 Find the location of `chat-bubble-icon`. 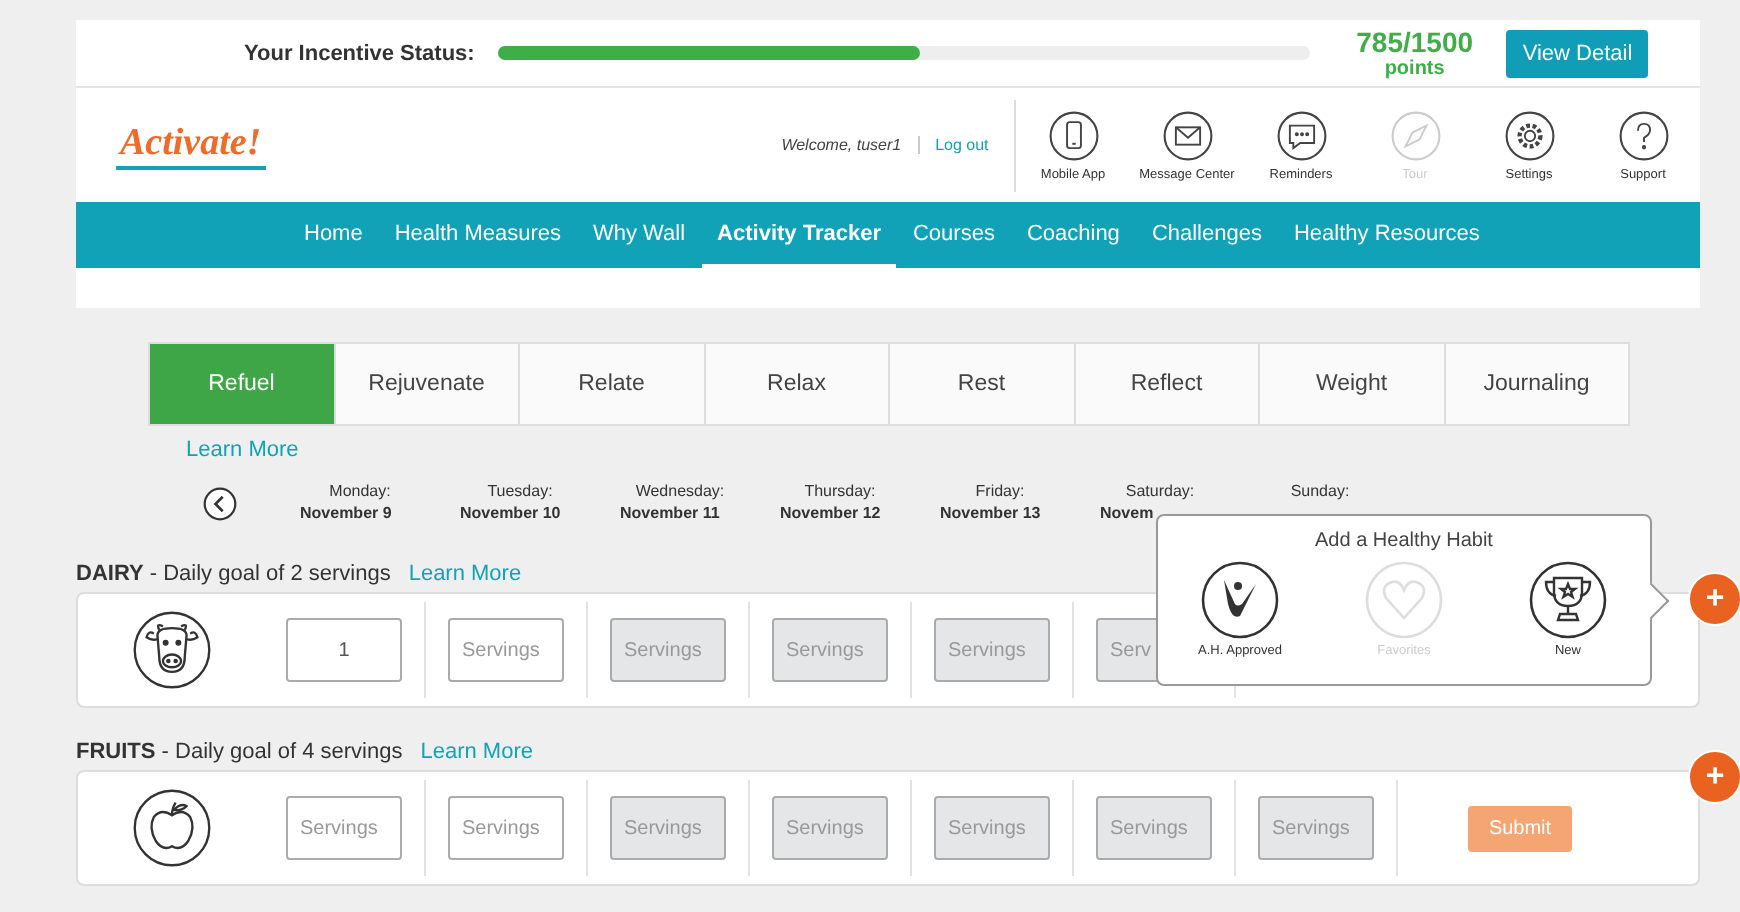

chat-bubble-icon is located at coordinates (1301, 135).